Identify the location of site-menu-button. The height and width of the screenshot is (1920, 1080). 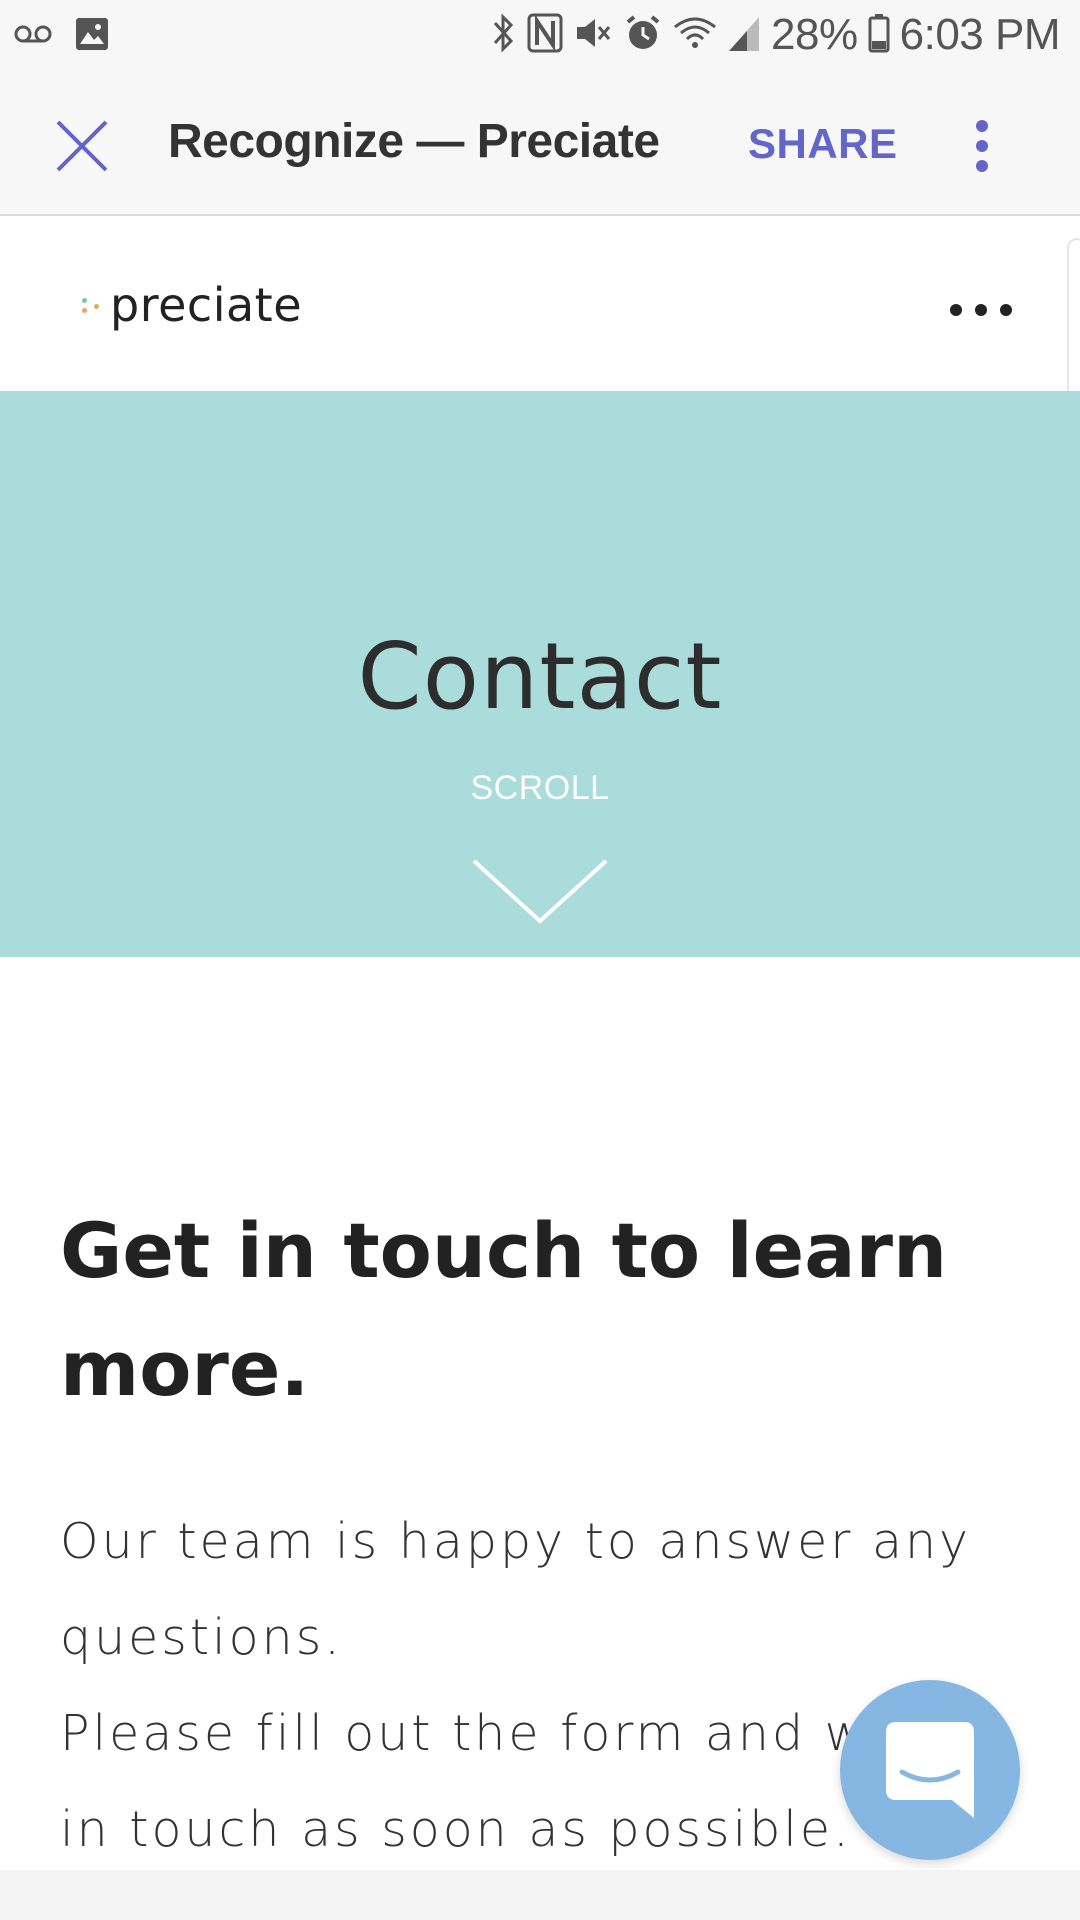
(981, 310).